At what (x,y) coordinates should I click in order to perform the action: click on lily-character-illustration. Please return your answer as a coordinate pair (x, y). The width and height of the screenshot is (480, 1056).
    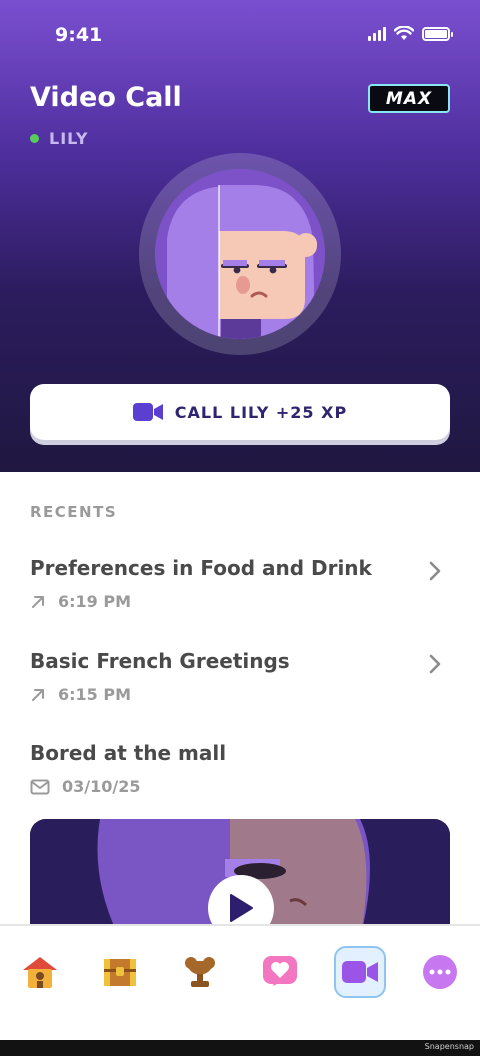
    Looking at the image, I should click on (240, 254).